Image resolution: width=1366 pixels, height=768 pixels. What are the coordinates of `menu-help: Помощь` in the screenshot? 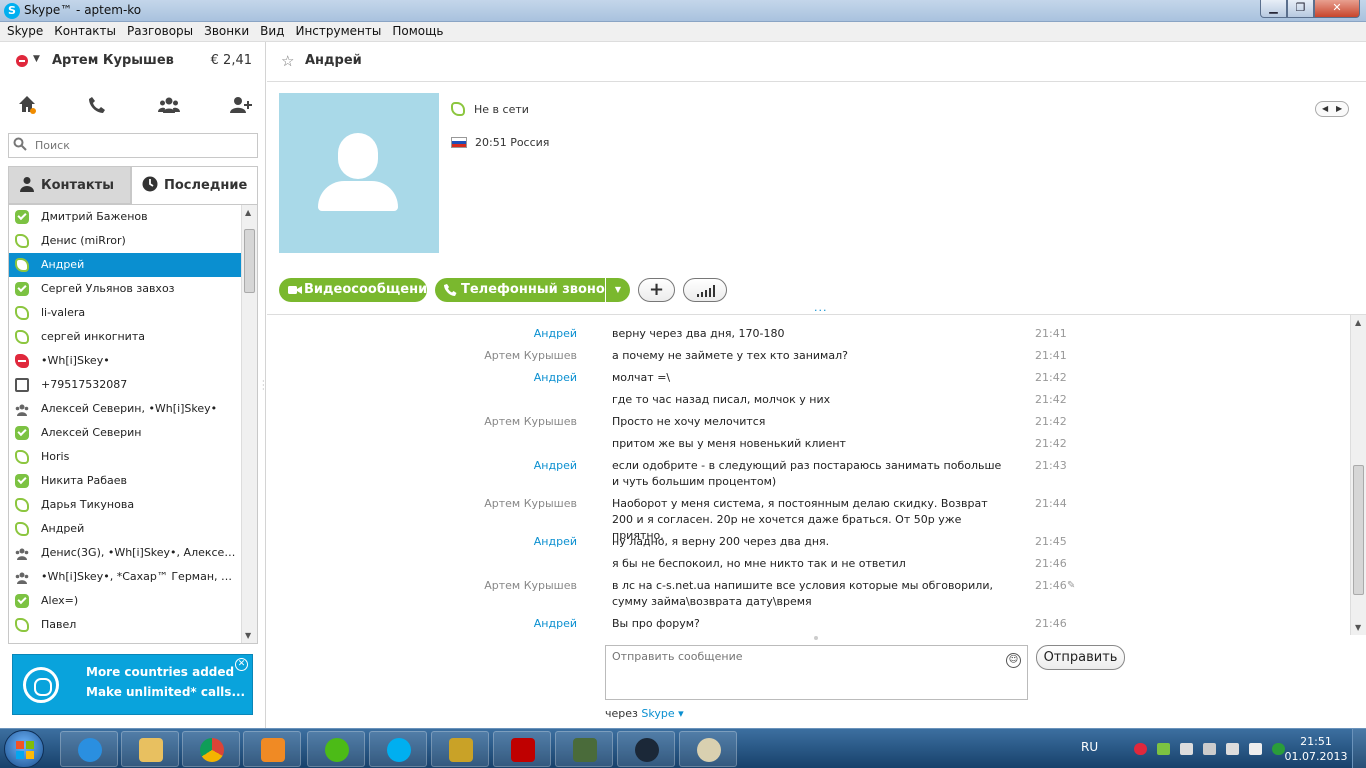 It's located at (416, 31).